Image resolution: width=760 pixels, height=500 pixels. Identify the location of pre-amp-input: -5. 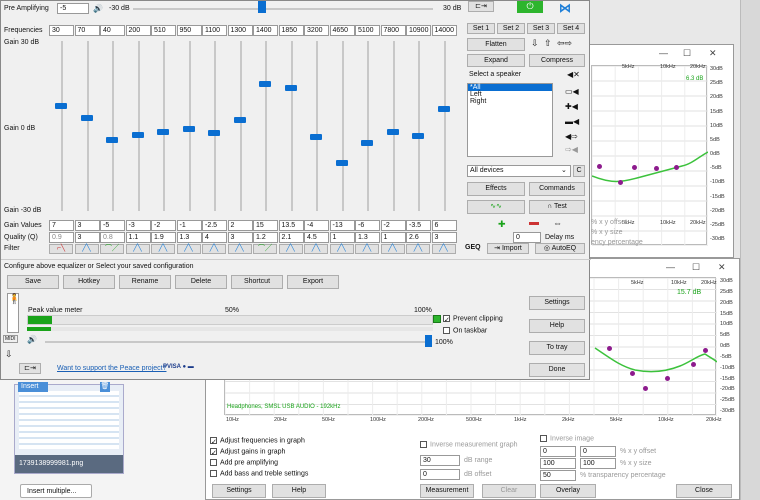
(73, 8).